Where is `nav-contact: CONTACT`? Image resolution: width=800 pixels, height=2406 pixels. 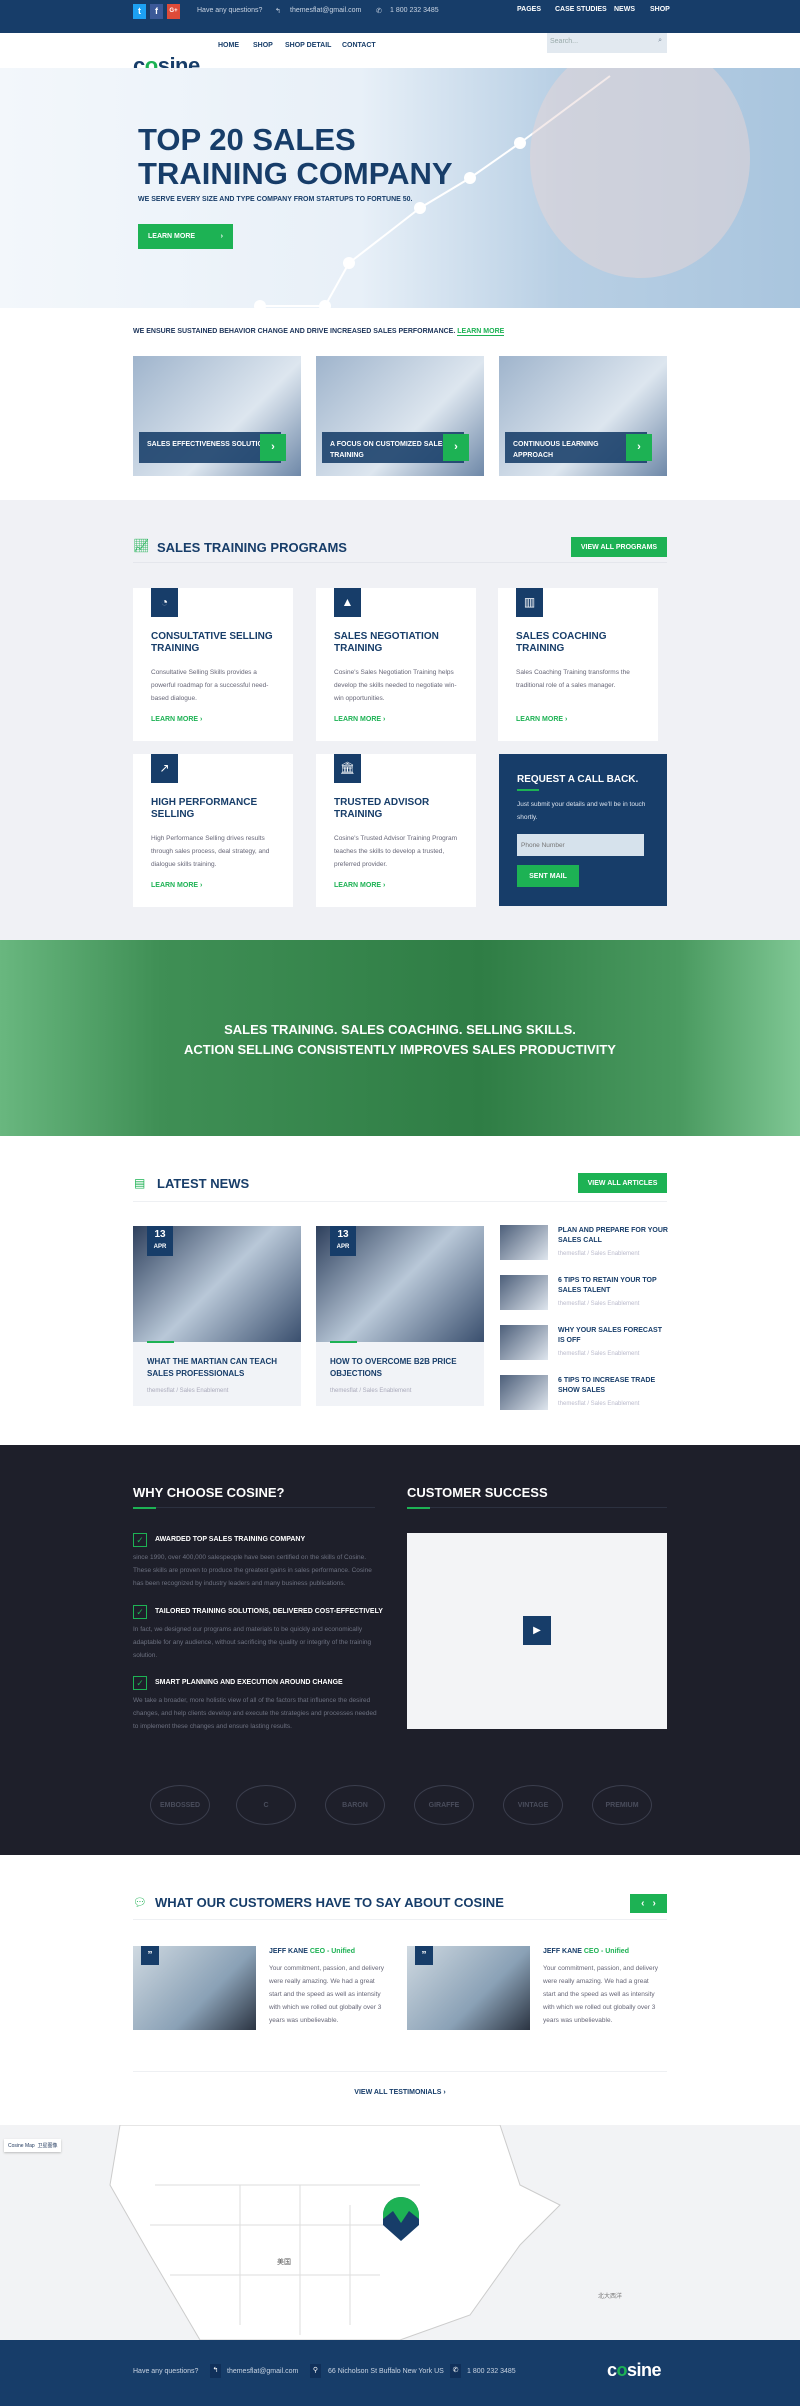
nav-contact: CONTACT is located at coordinates (359, 45).